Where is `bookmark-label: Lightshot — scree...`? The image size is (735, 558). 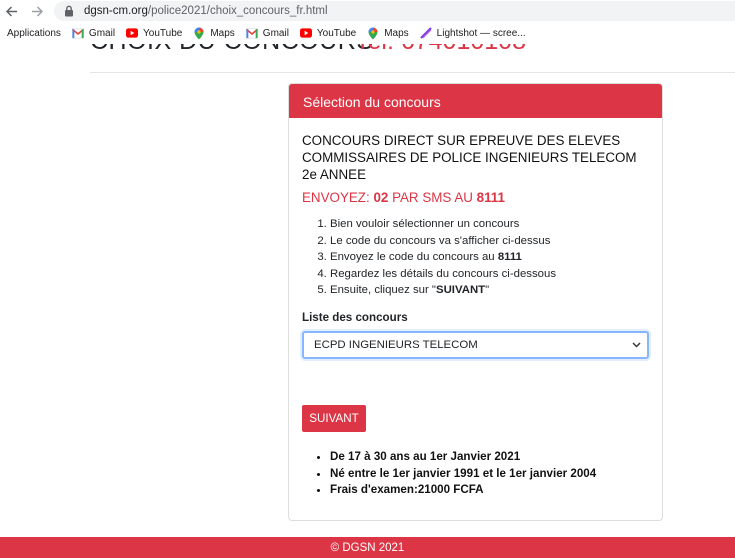
bookmark-label: Lightshot — scree... is located at coordinates (481, 33).